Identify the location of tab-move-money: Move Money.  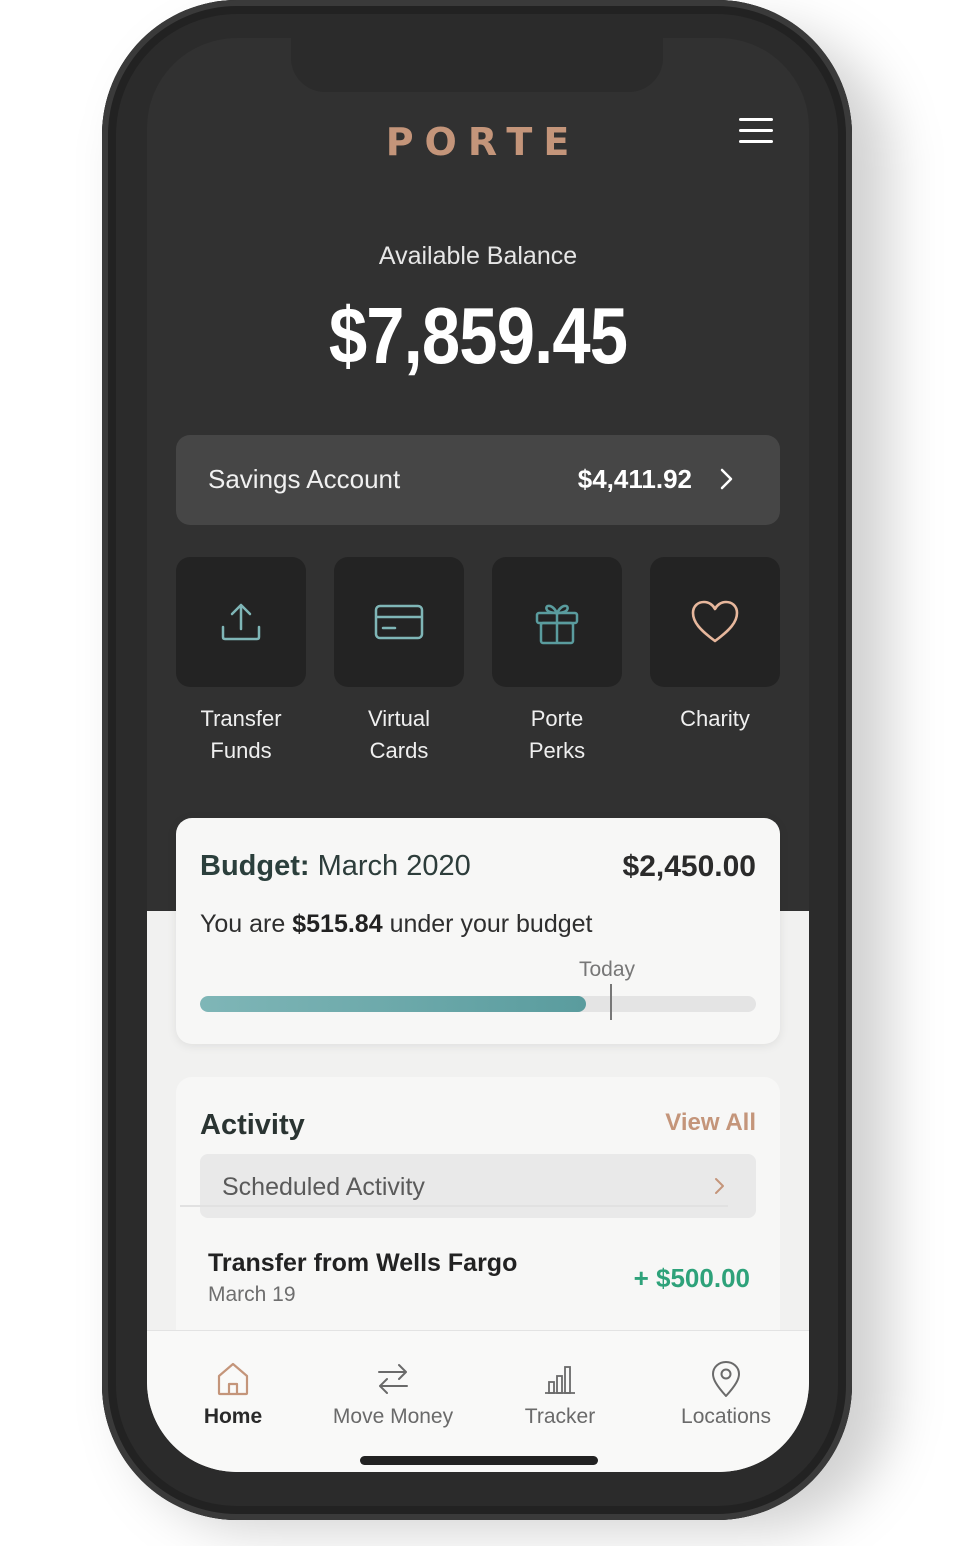
(393, 1394).